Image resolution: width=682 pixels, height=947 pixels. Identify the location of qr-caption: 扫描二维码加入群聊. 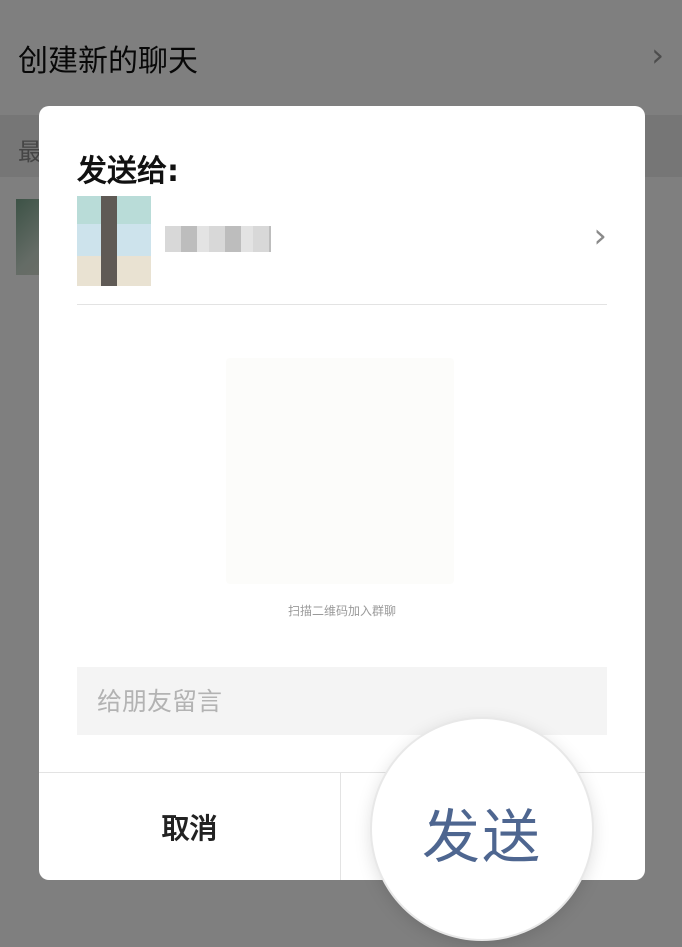
(341, 611).